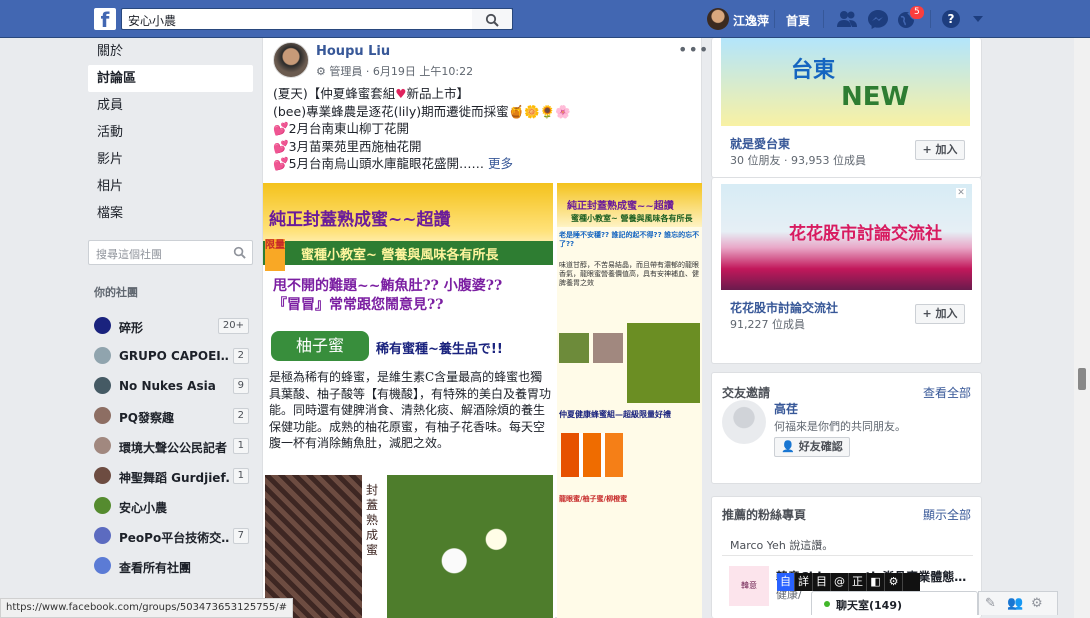  I want to click on post-date: 6月19日 上午10:22, so click(423, 71).